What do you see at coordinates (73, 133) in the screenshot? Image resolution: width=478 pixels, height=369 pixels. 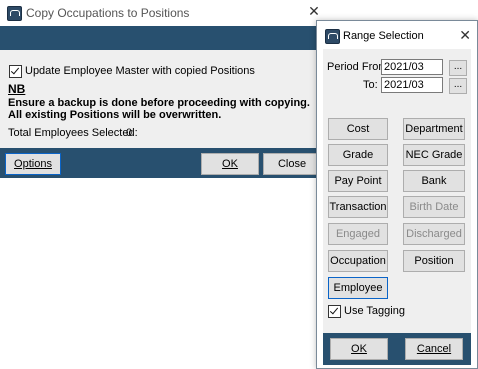 I see `total-employees-label: Total Employees Selected:` at bounding box center [73, 133].